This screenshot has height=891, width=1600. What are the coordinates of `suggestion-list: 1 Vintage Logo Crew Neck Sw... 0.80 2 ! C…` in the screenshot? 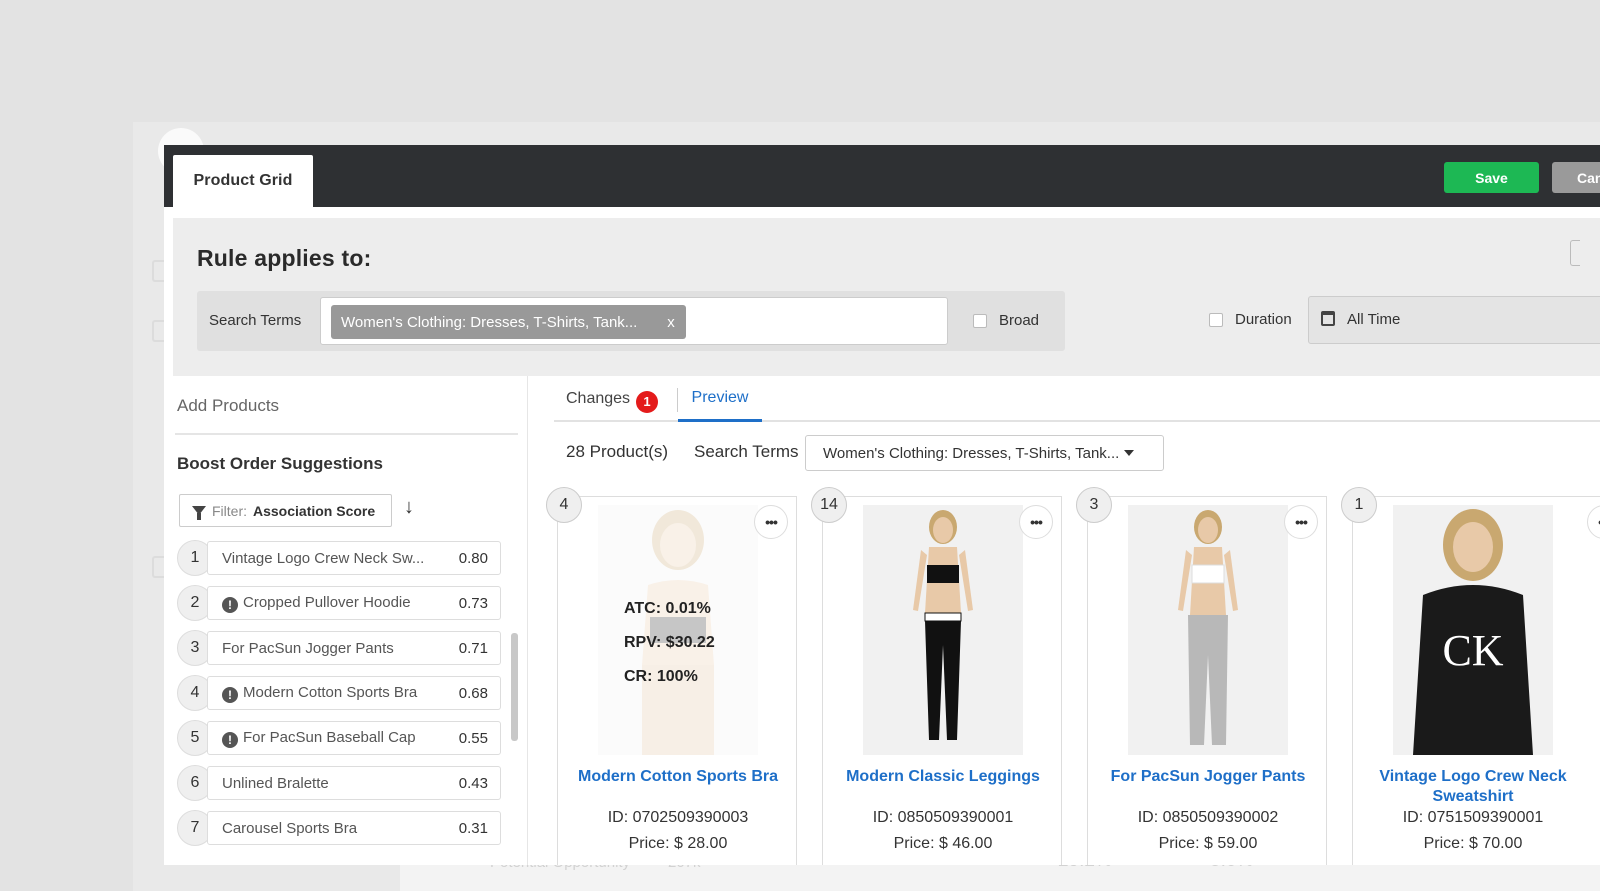 It's located at (339, 695).